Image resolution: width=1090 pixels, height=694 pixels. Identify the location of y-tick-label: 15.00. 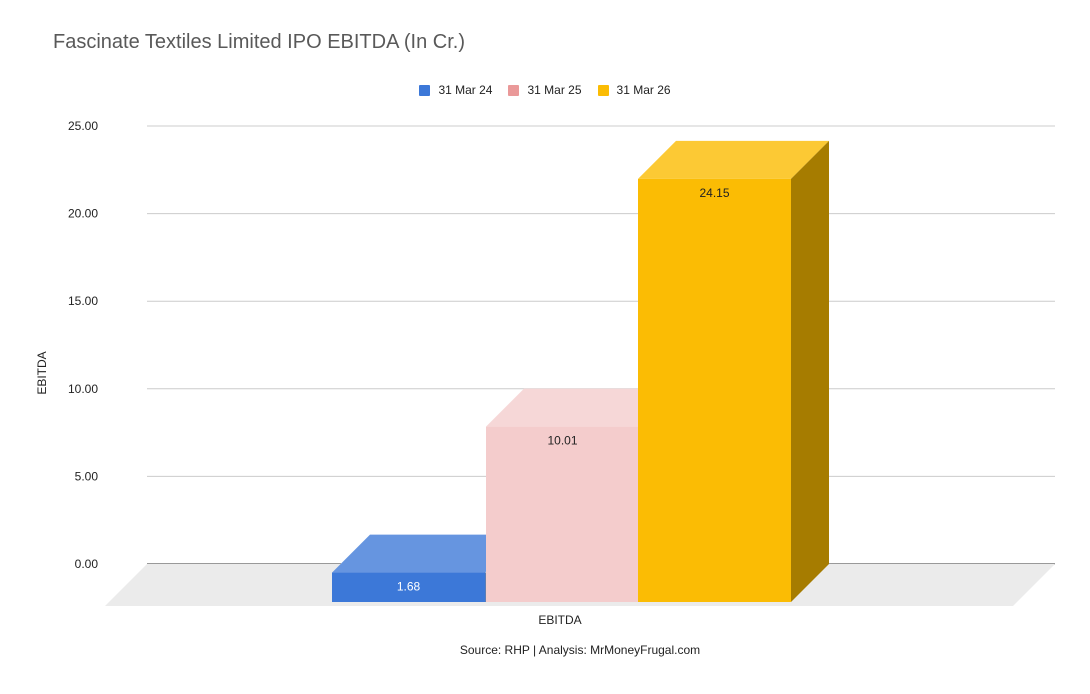
(83, 301).